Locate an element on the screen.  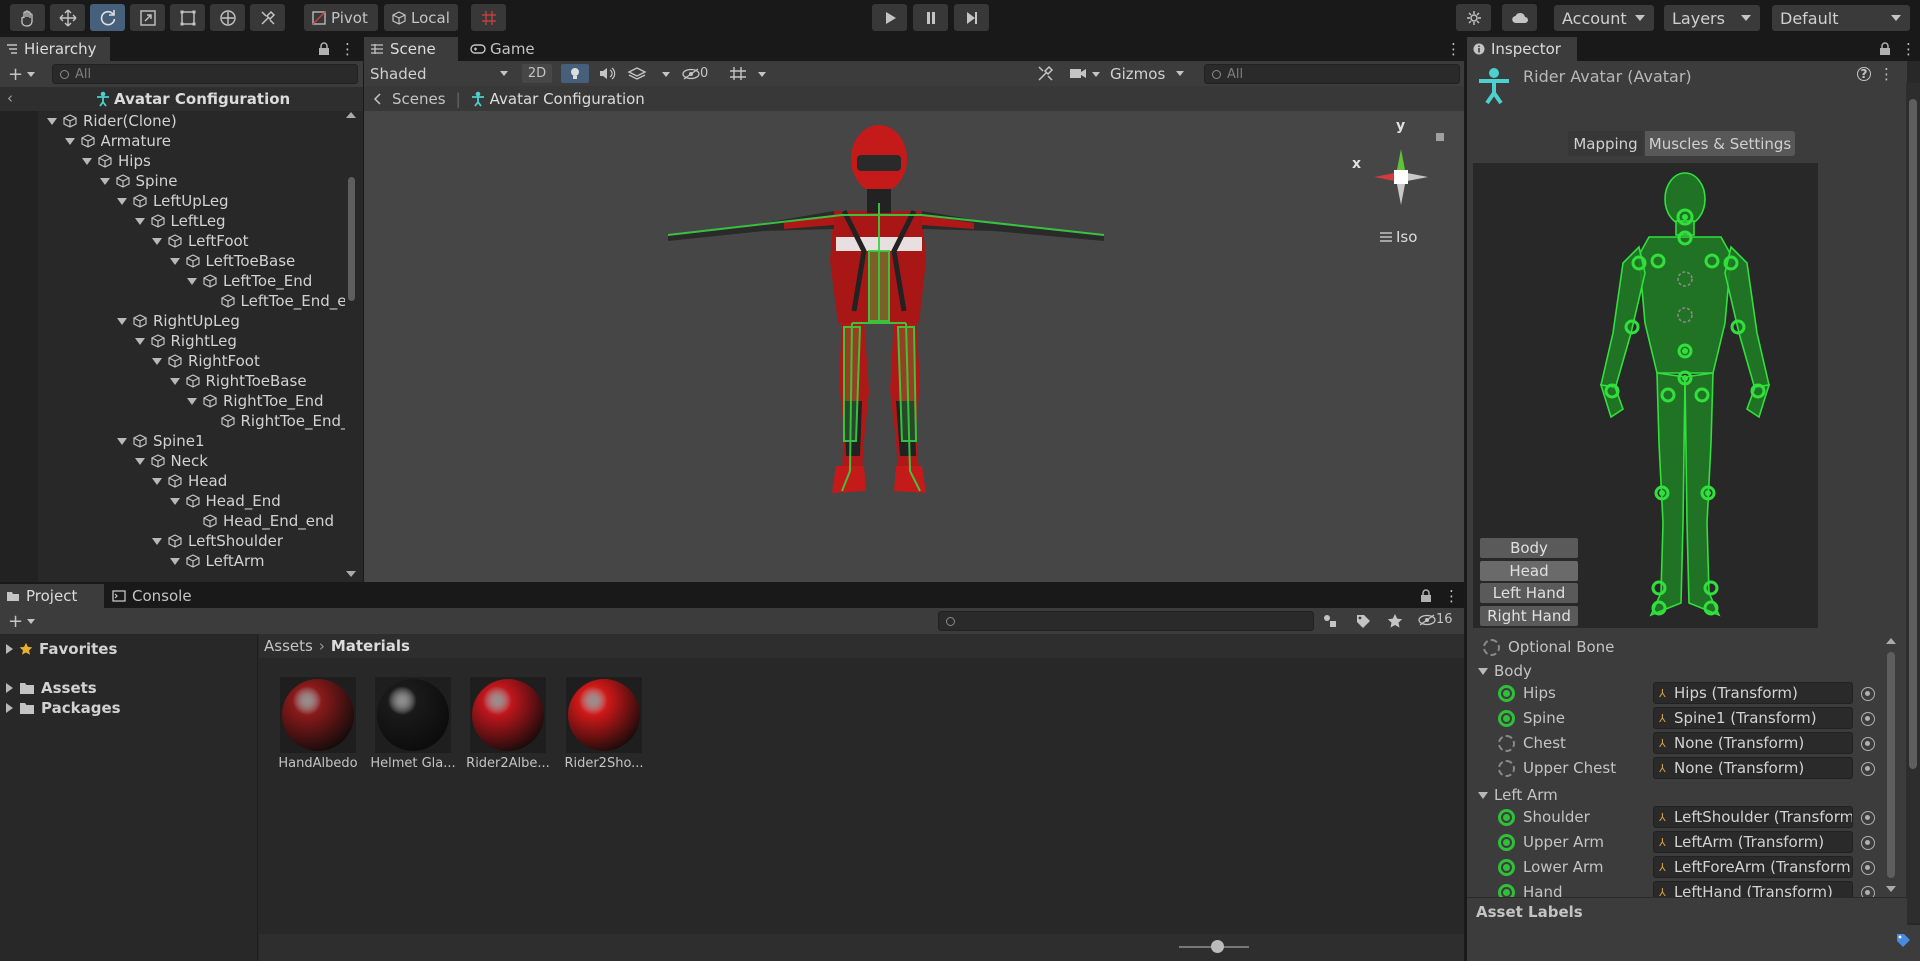
filter-by-label-icon is located at coordinates (1363, 621).